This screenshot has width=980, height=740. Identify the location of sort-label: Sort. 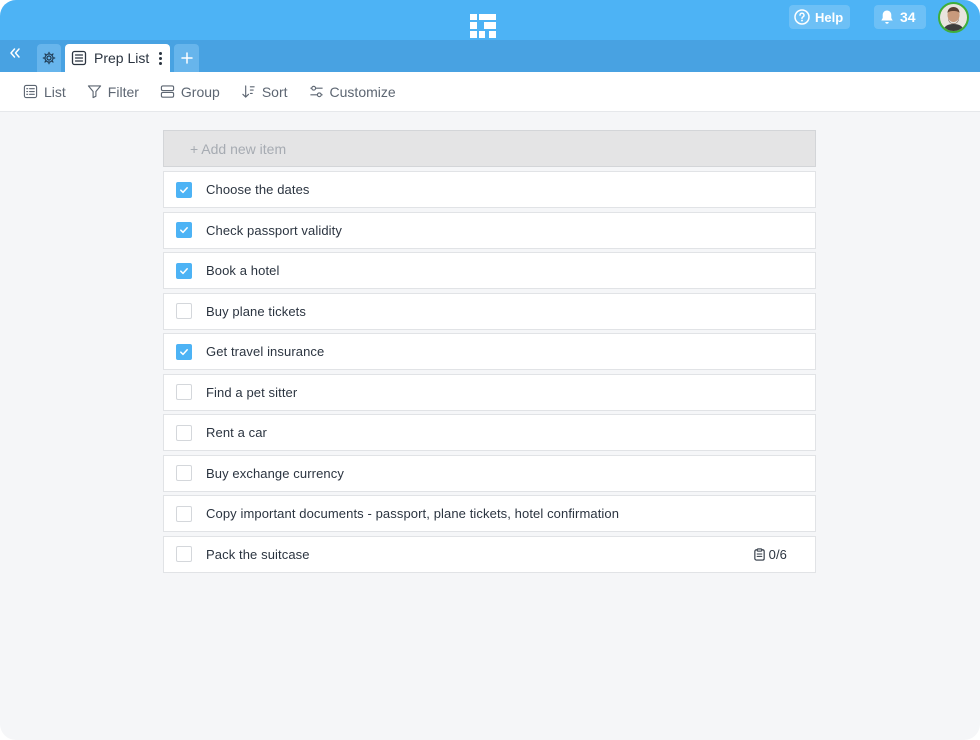
(274, 91).